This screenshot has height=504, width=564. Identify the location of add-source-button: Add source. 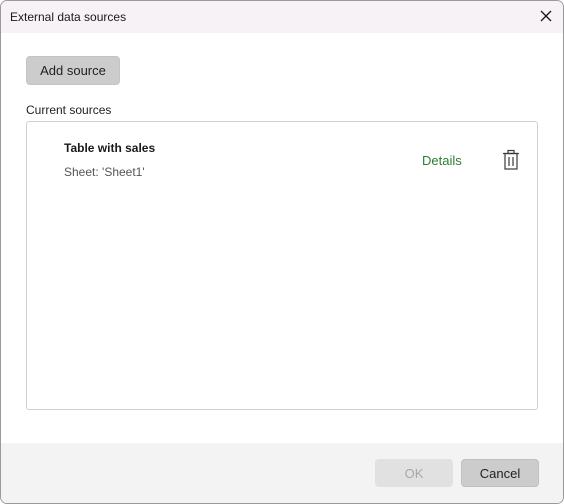
(73, 70).